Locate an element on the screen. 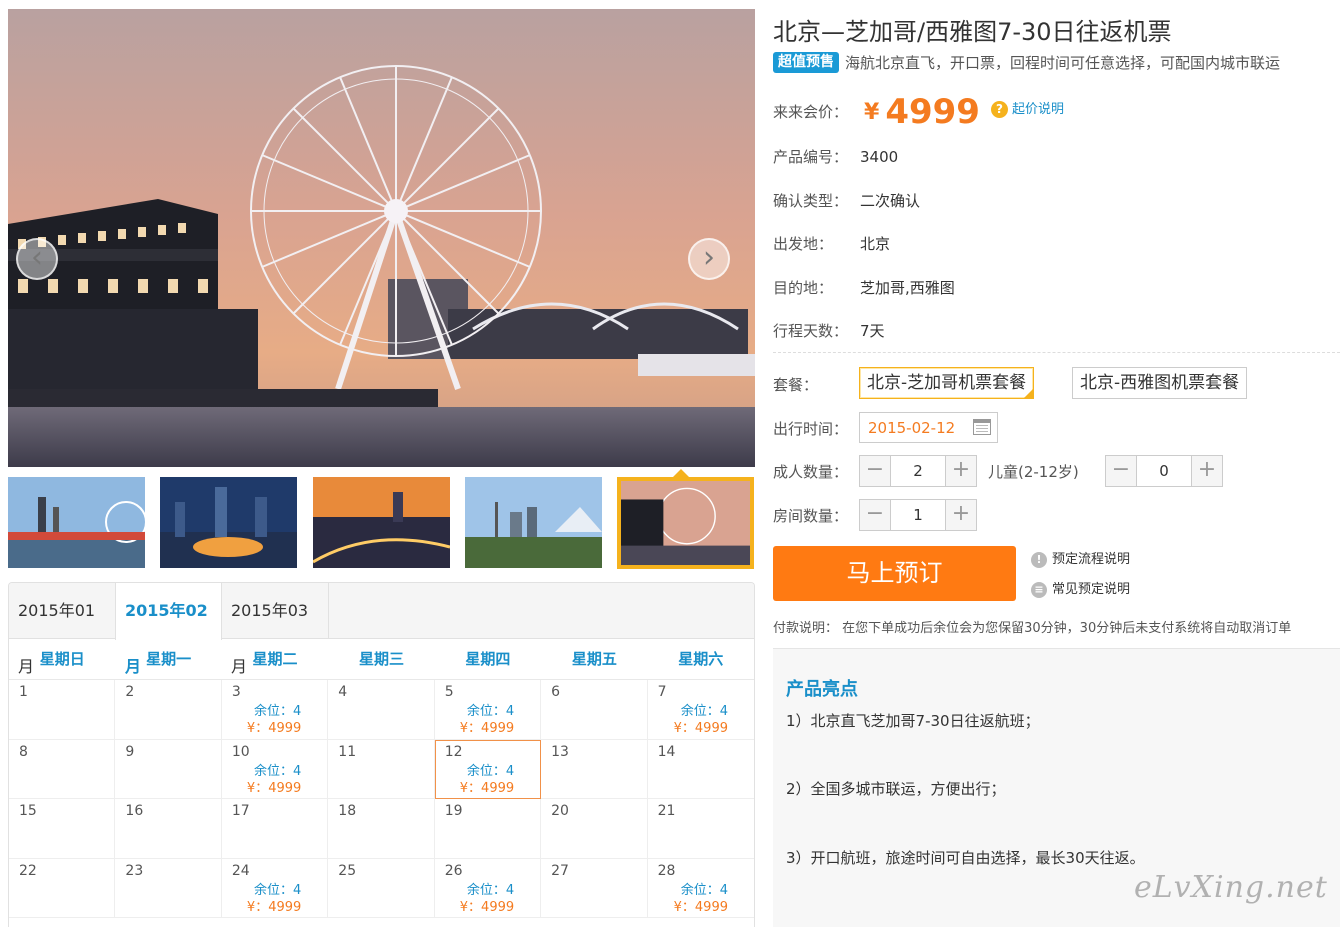  day-number: 4 is located at coordinates (343, 692).